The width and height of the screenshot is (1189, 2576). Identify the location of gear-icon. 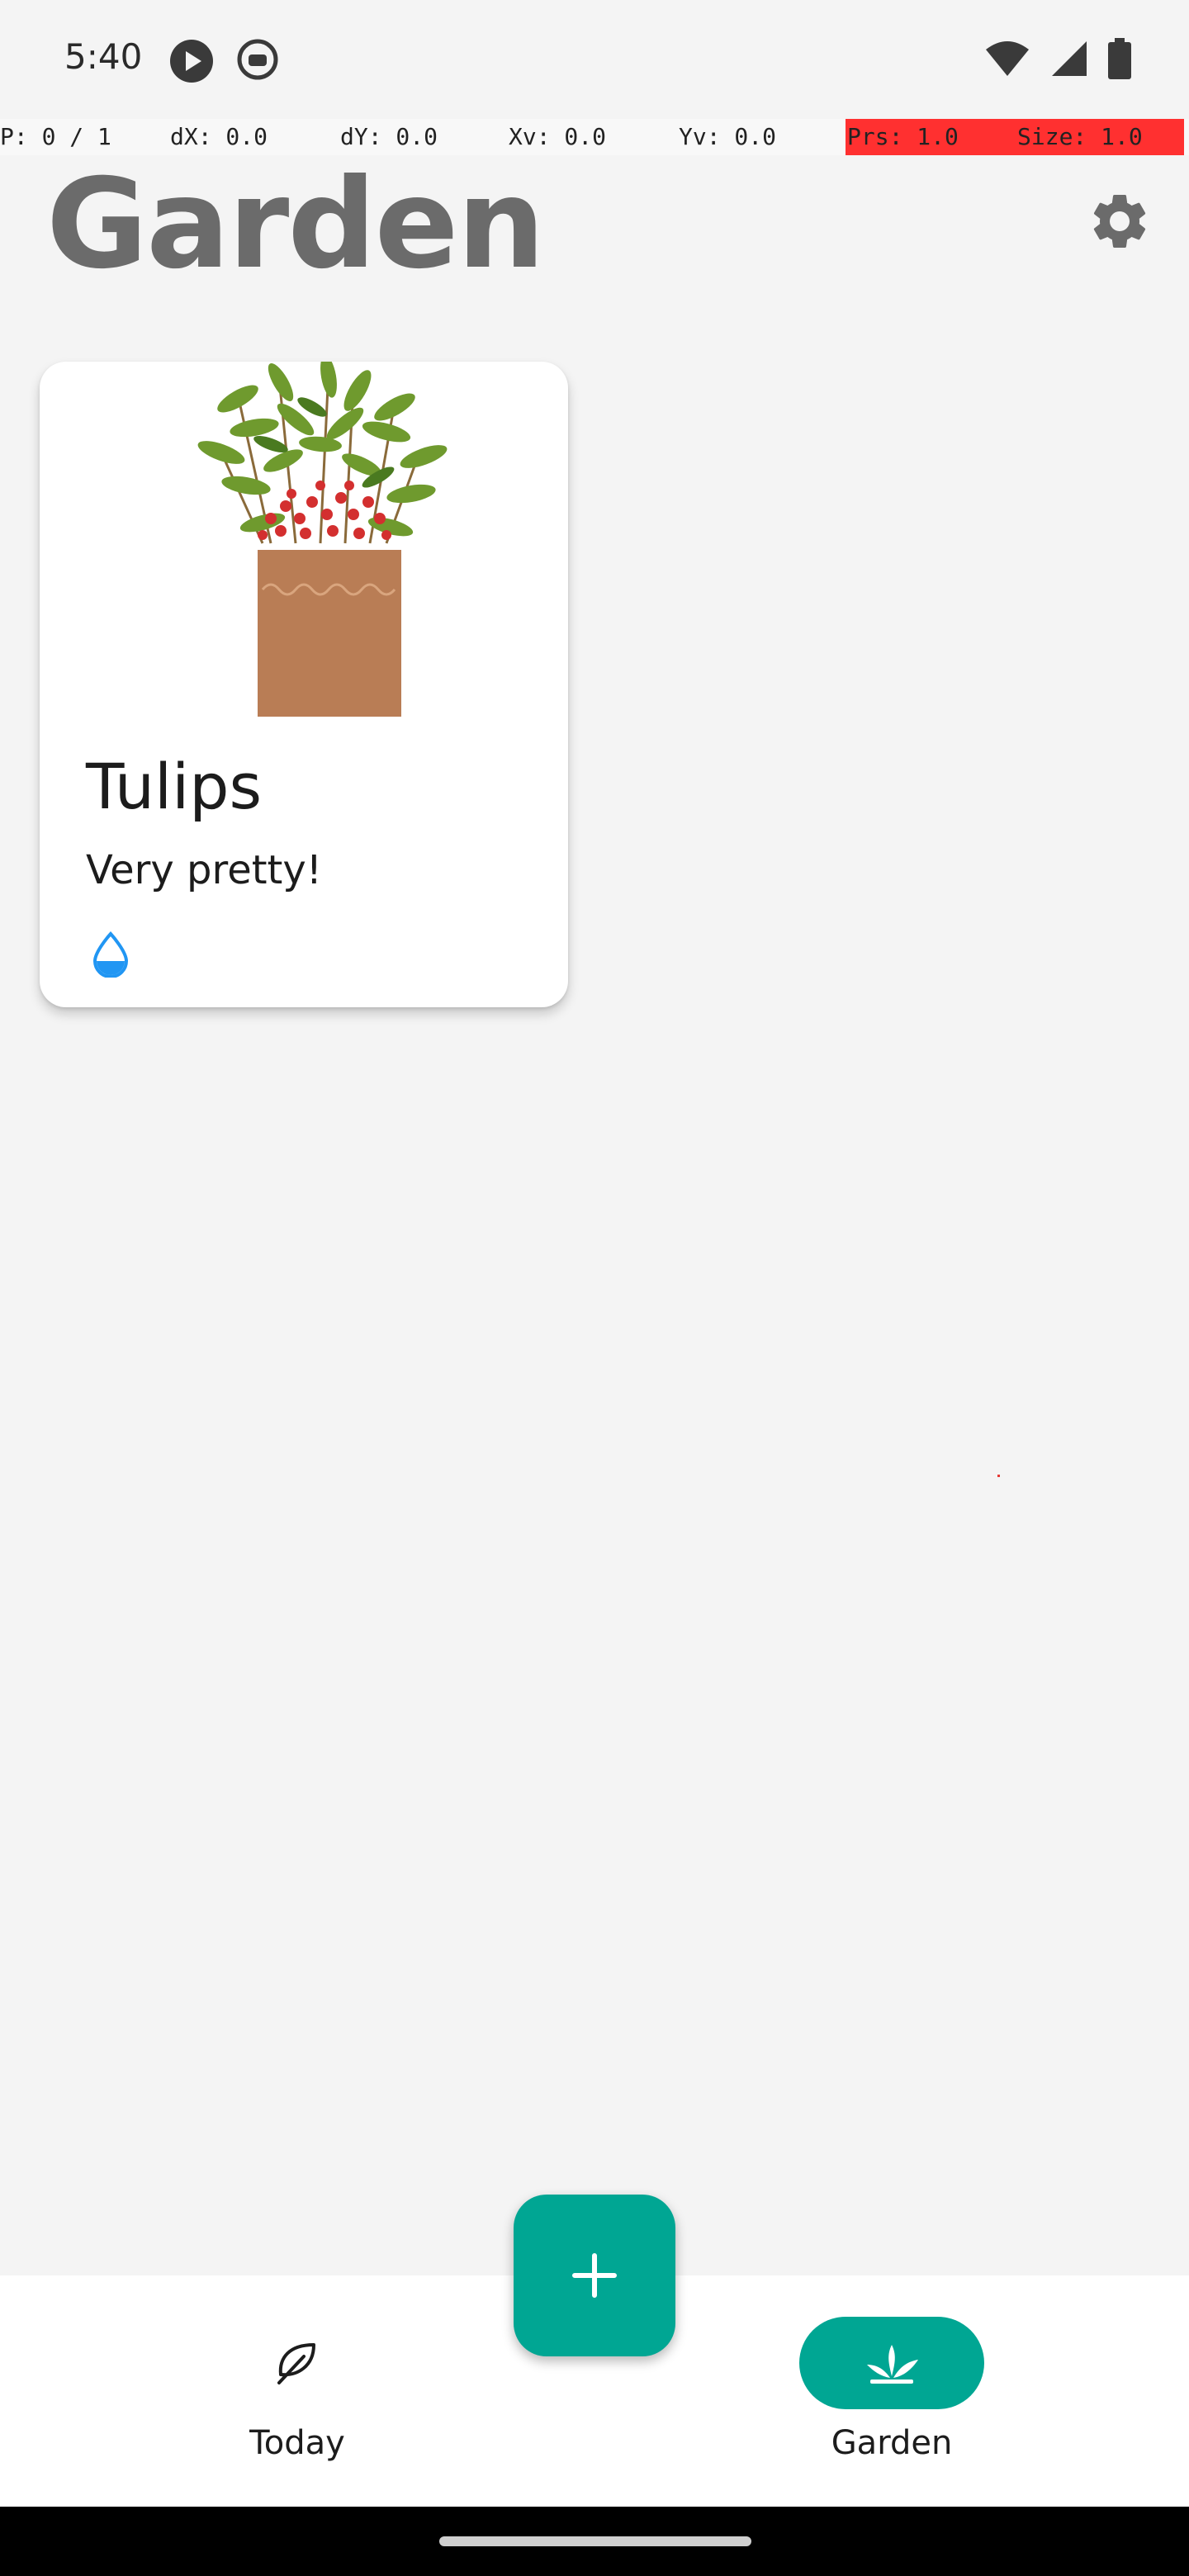
(1119, 221).